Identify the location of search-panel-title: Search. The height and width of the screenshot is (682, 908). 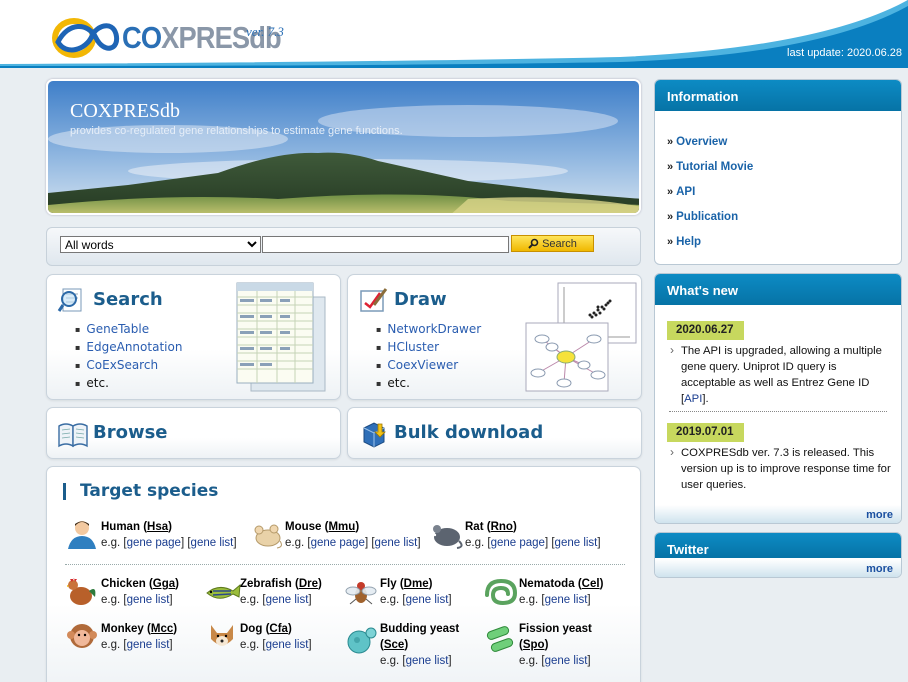
(128, 299).